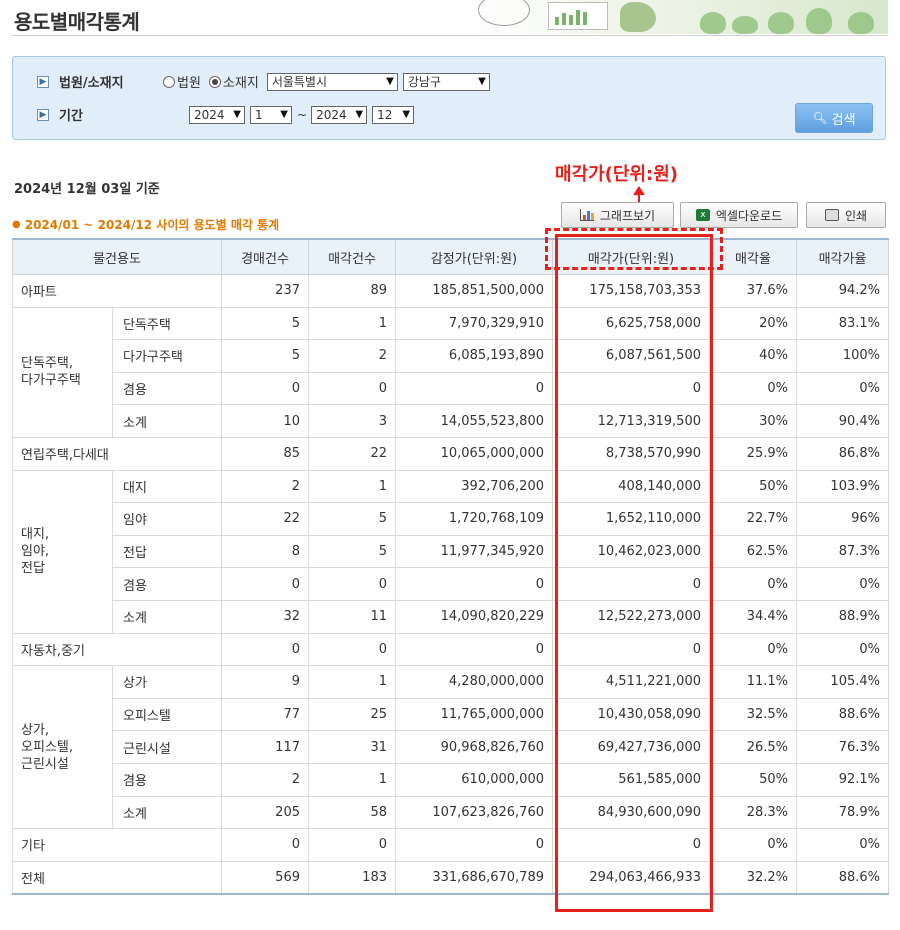  Describe the element at coordinates (617, 215) in the screenshot. I see `graph-view-button: 그래프보기` at that location.